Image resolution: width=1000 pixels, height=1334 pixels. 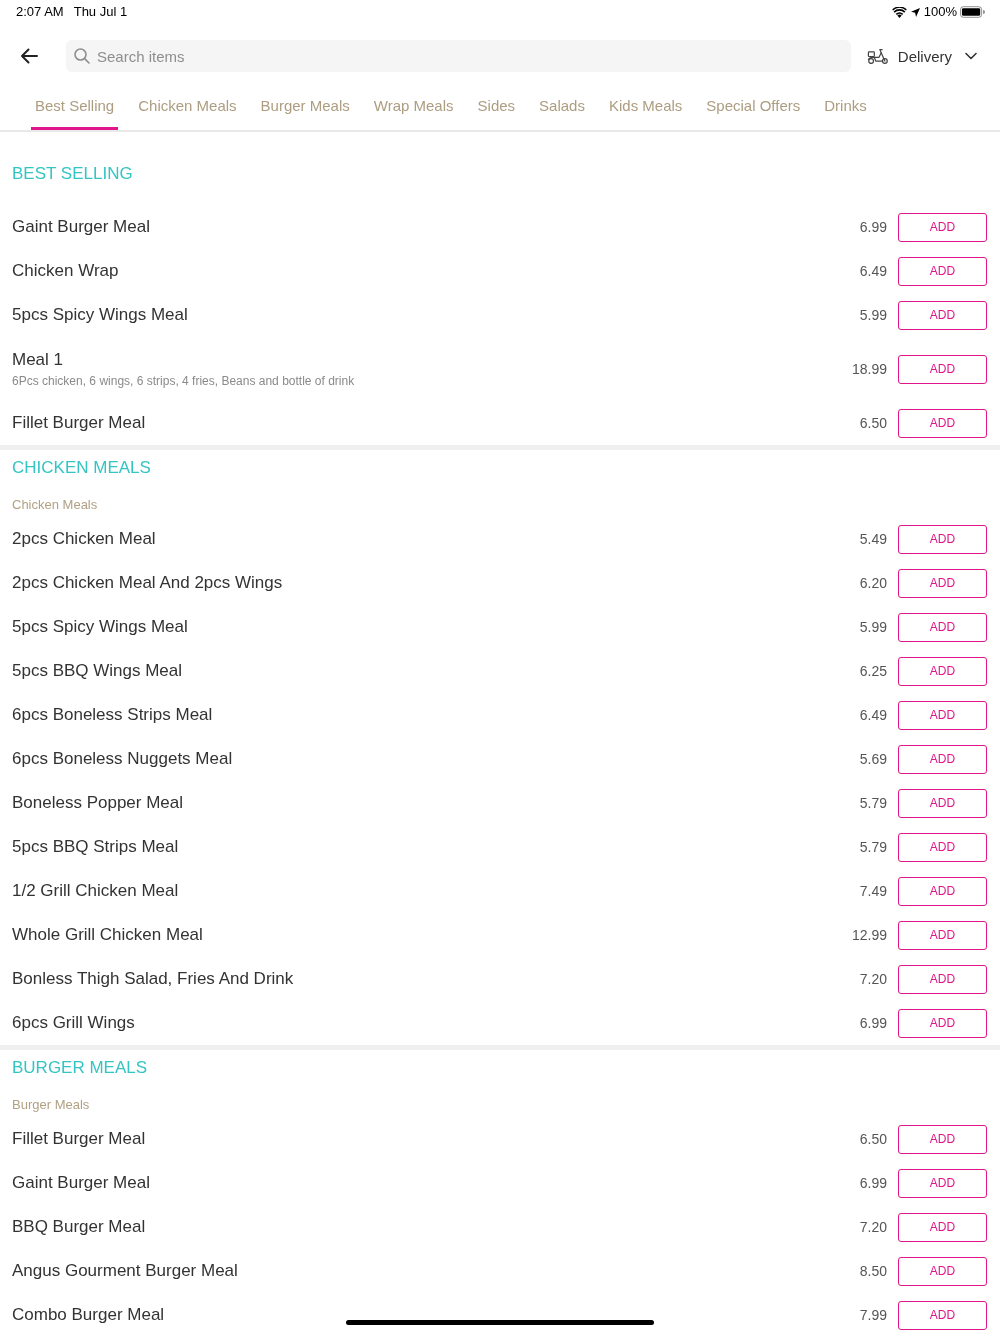 What do you see at coordinates (51, 1105) in the screenshot?
I see `section-subheading: Burger Meals` at bounding box center [51, 1105].